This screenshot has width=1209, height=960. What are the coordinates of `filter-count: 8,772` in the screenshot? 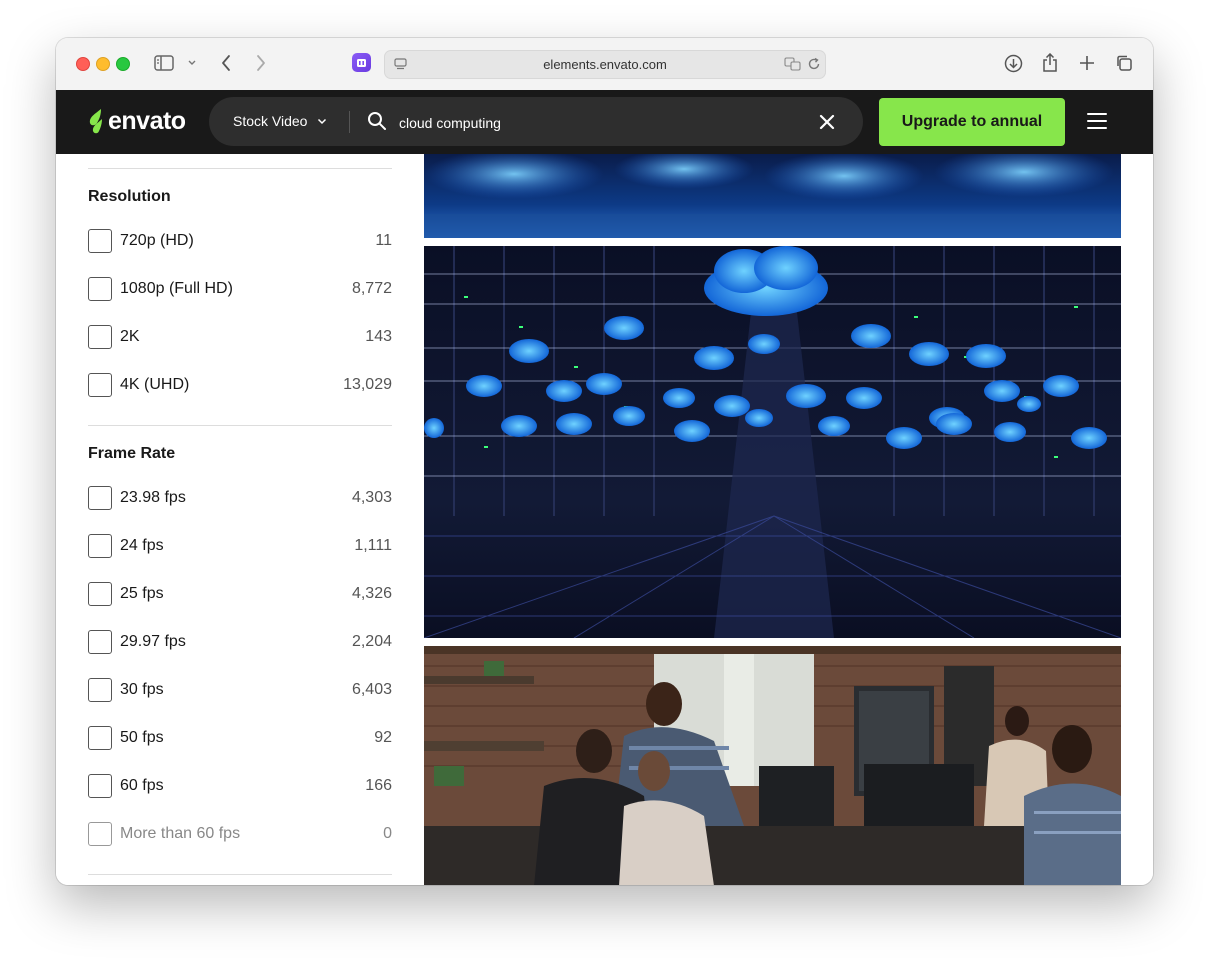 It's located at (371, 288).